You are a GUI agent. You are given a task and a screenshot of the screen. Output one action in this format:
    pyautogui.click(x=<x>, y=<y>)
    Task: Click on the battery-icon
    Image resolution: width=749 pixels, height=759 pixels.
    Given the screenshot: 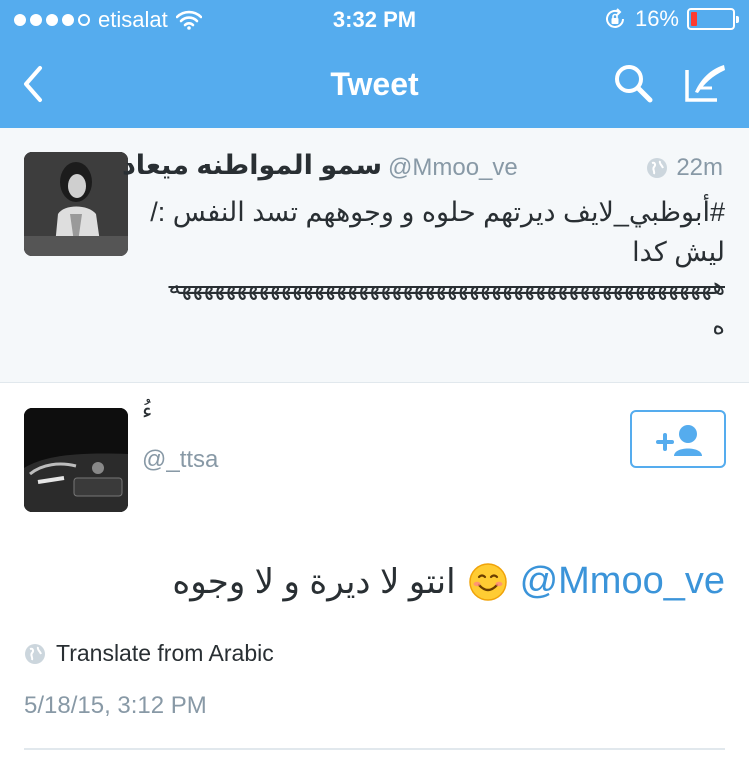 What is the action you would take?
    pyautogui.click(x=713, y=19)
    